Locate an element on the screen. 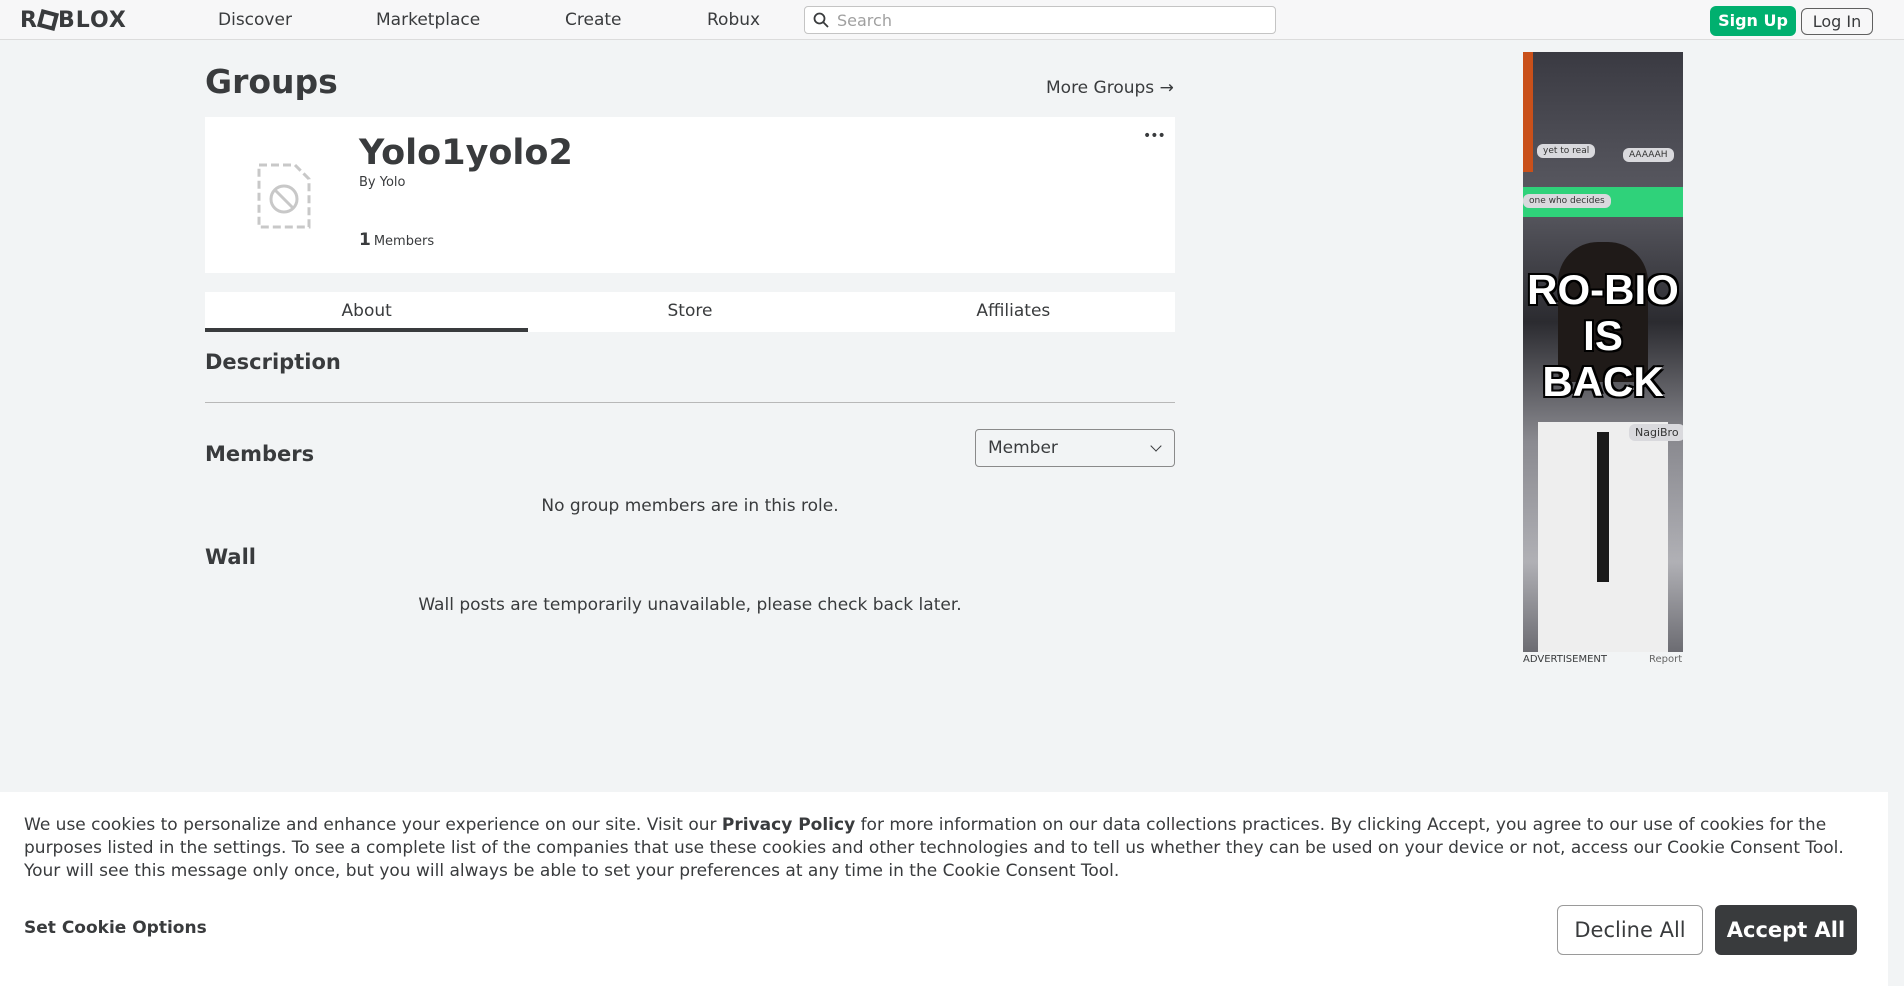 The image size is (1904, 986). logo-text-end: BLOX is located at coordinates (92, 20).